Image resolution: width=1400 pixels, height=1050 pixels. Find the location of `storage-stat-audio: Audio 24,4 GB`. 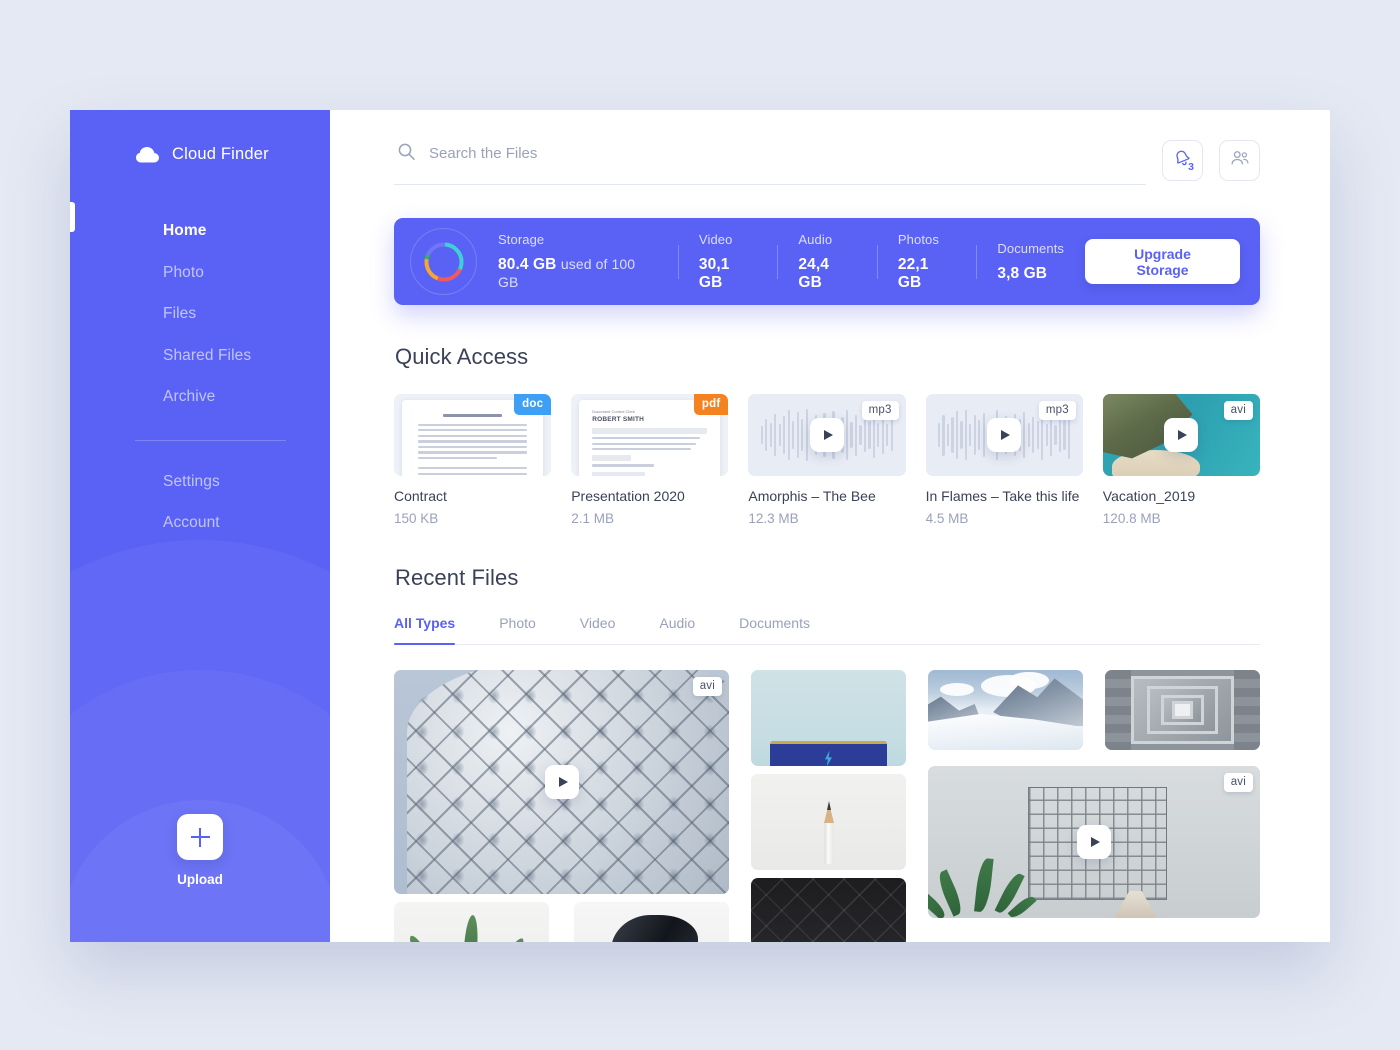

storage-stat-audio: Audio 24,4 GB is located at coordinates (826, 262).